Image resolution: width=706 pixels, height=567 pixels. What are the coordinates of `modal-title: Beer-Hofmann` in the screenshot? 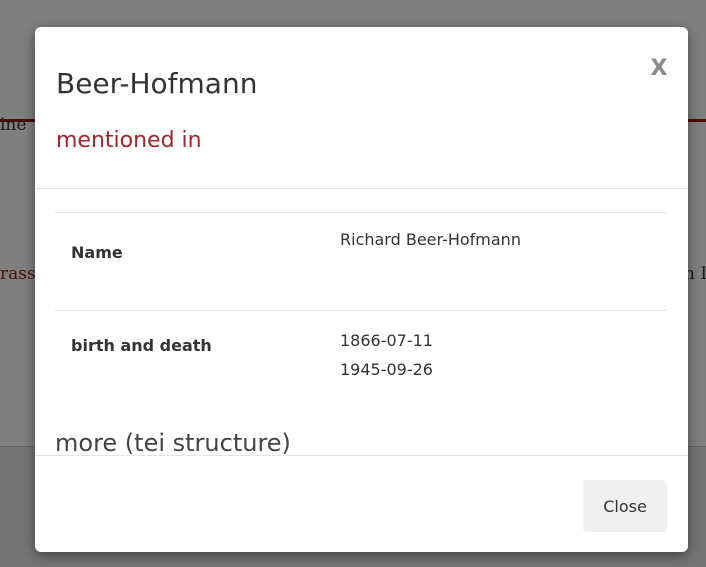 It's located at (157, 83).